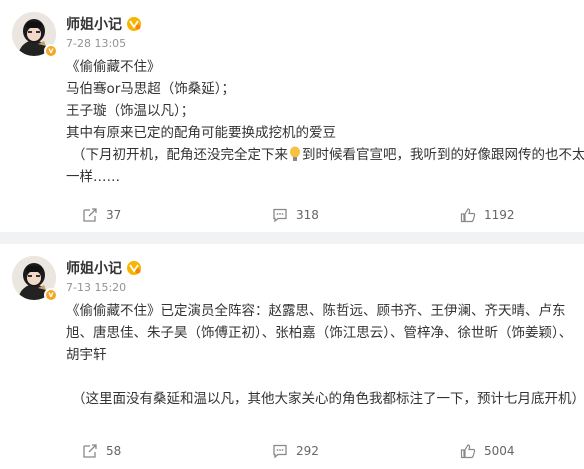 The height and width of the screenshot is (469, 584). I want to click on action-bar: 58 292 5004, so click(292, 451).